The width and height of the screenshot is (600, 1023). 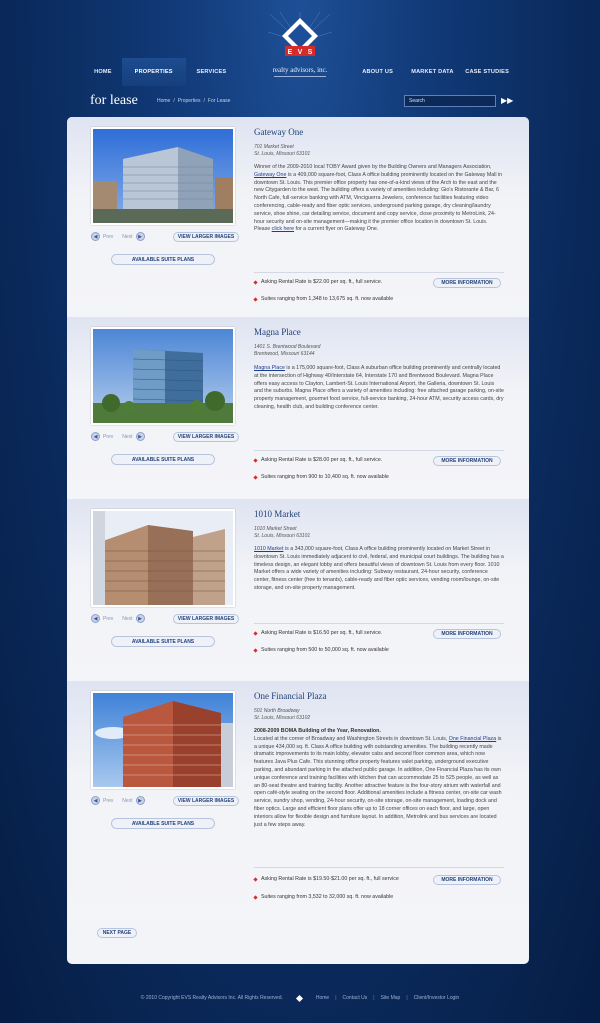 What do you see at coordinates (378, 72) in the screenshot?
I see `nav-about-us: ABOUT US` at bounding box center [378, 72].